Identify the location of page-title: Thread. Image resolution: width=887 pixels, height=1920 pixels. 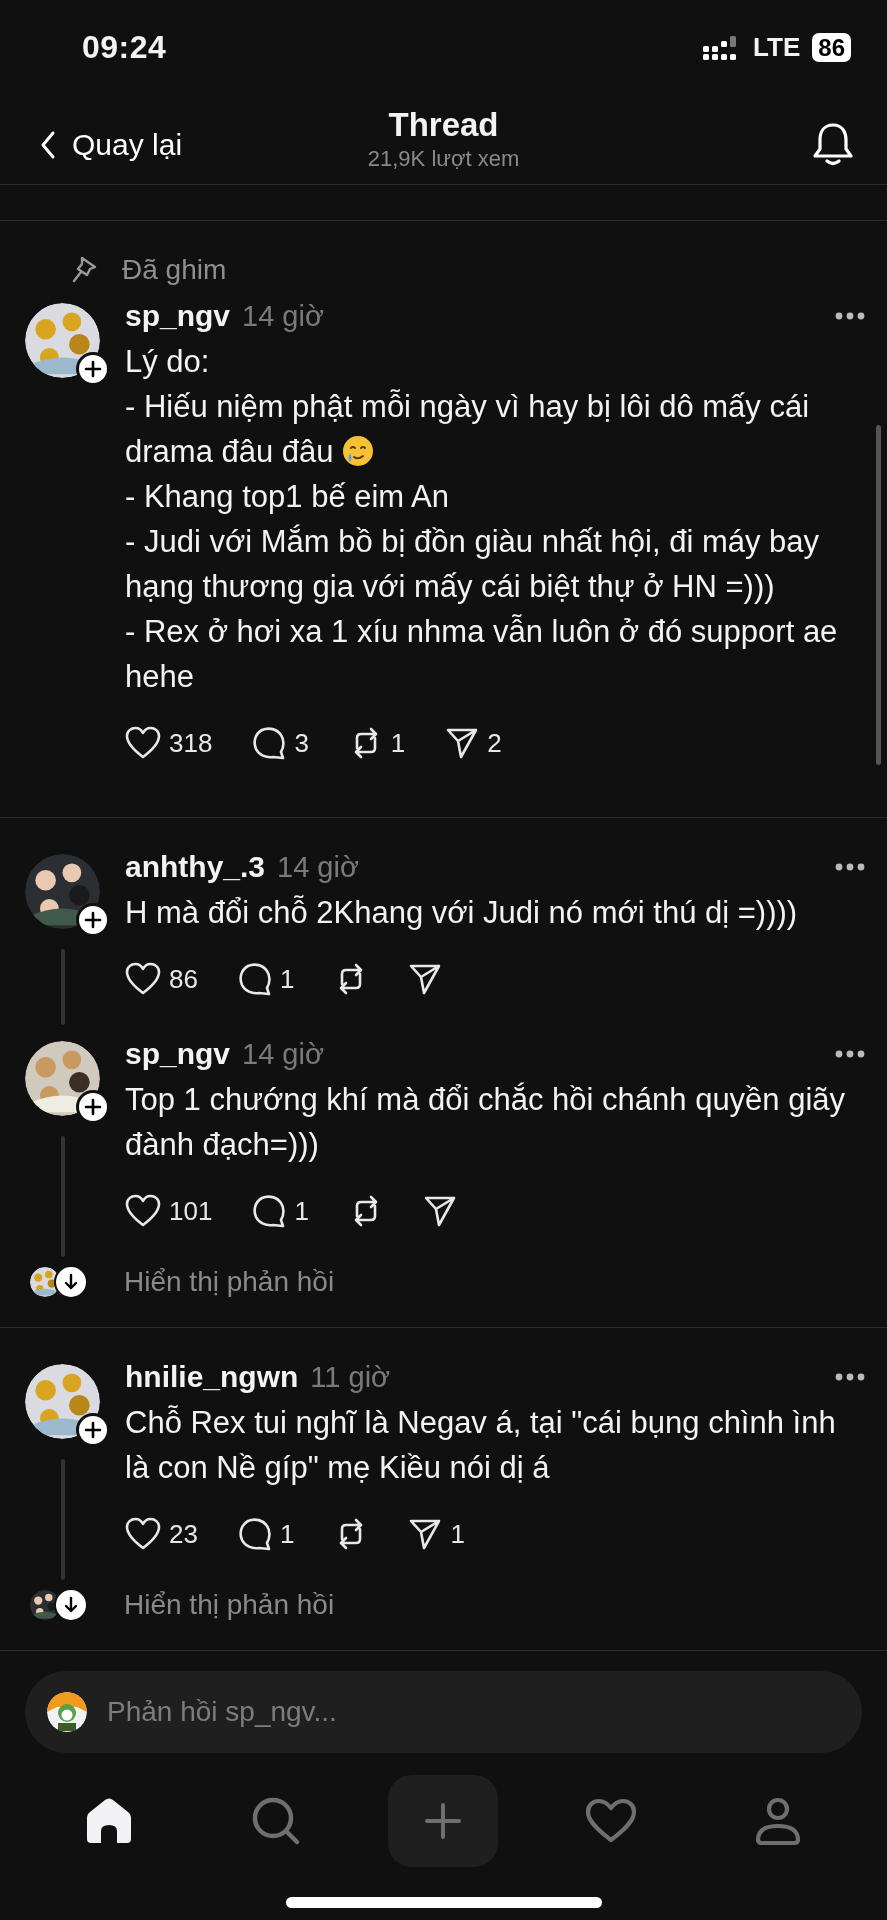
(443, 124).